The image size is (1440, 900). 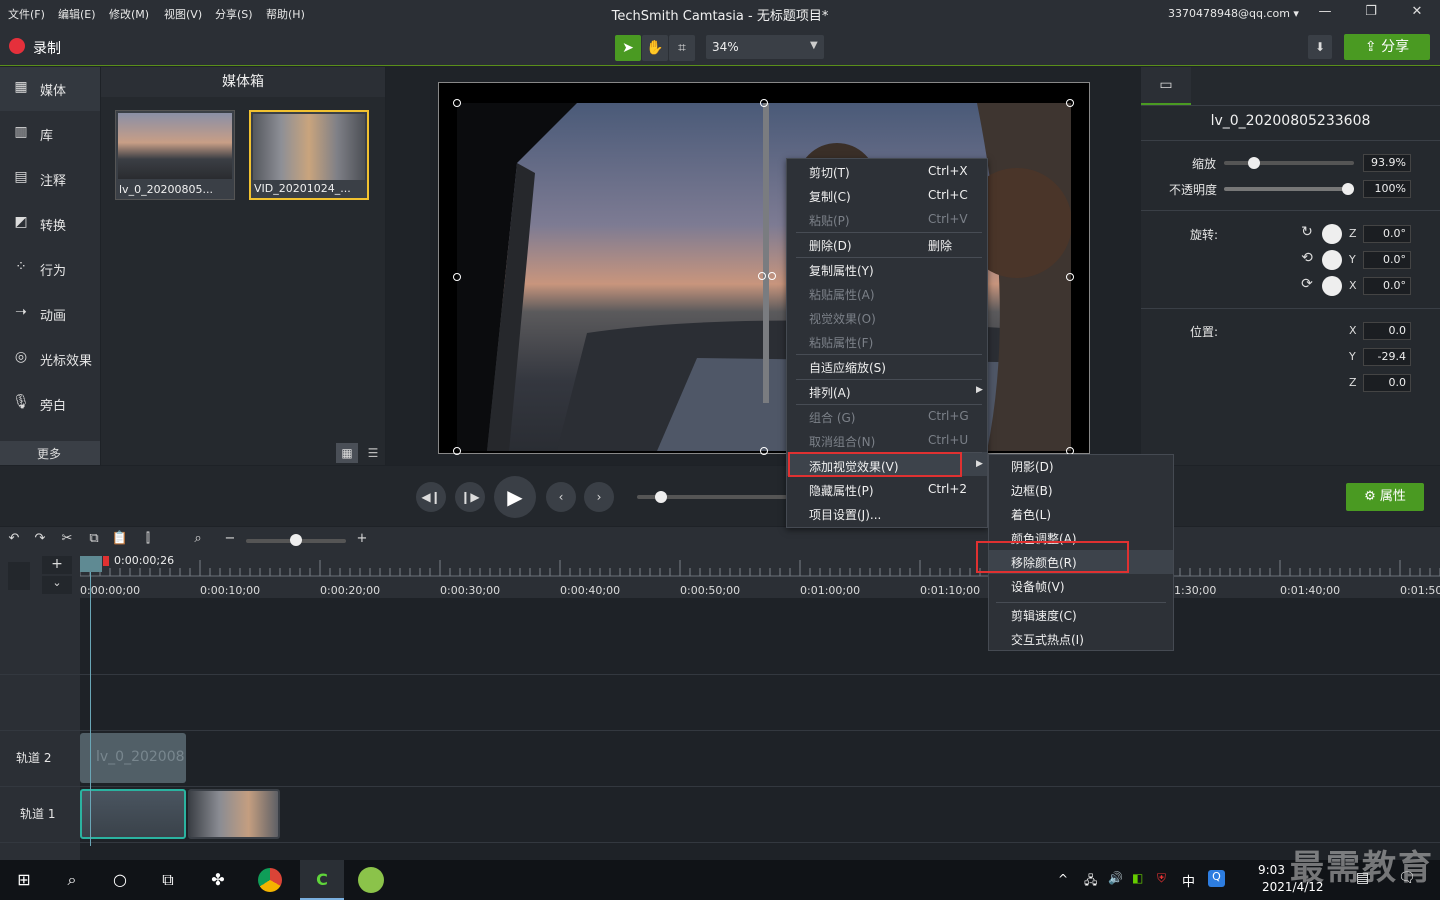 I want to click on rail-item-library: 库, so click(x=46, y=134).